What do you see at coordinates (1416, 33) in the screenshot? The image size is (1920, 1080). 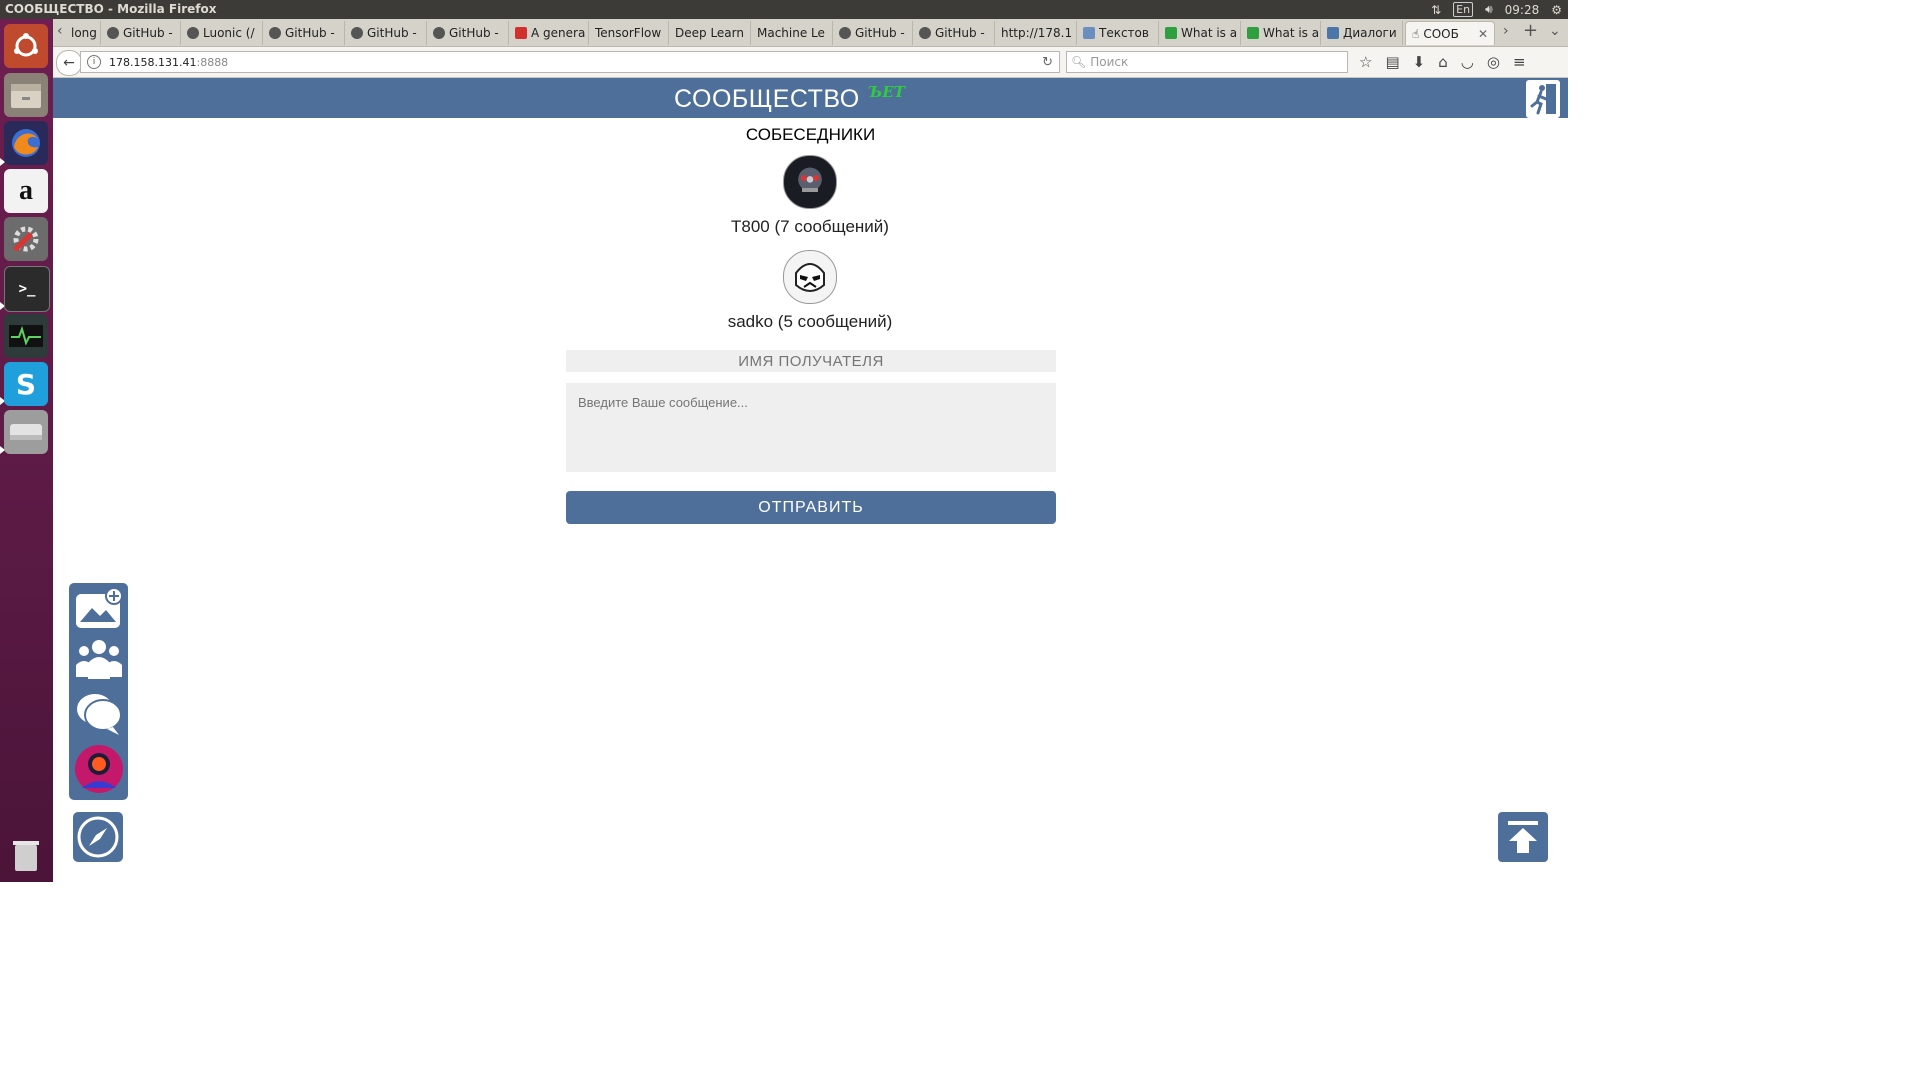 I see `hand-icon: ☝` at bounding box center [1416, 33].